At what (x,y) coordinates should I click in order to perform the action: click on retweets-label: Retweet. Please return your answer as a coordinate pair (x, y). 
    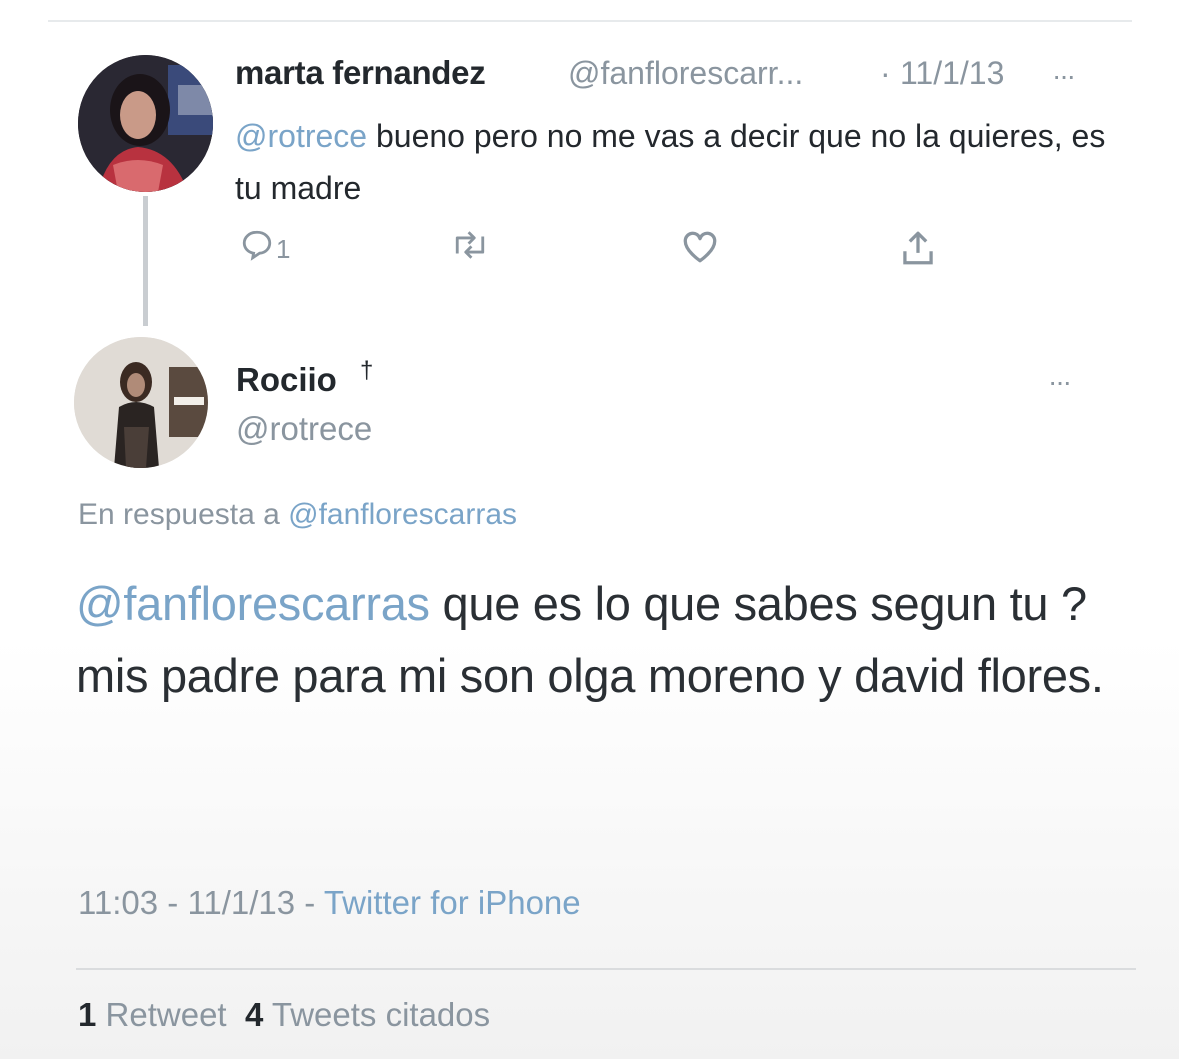
    Looking at the image, I should click on (161, 1014).